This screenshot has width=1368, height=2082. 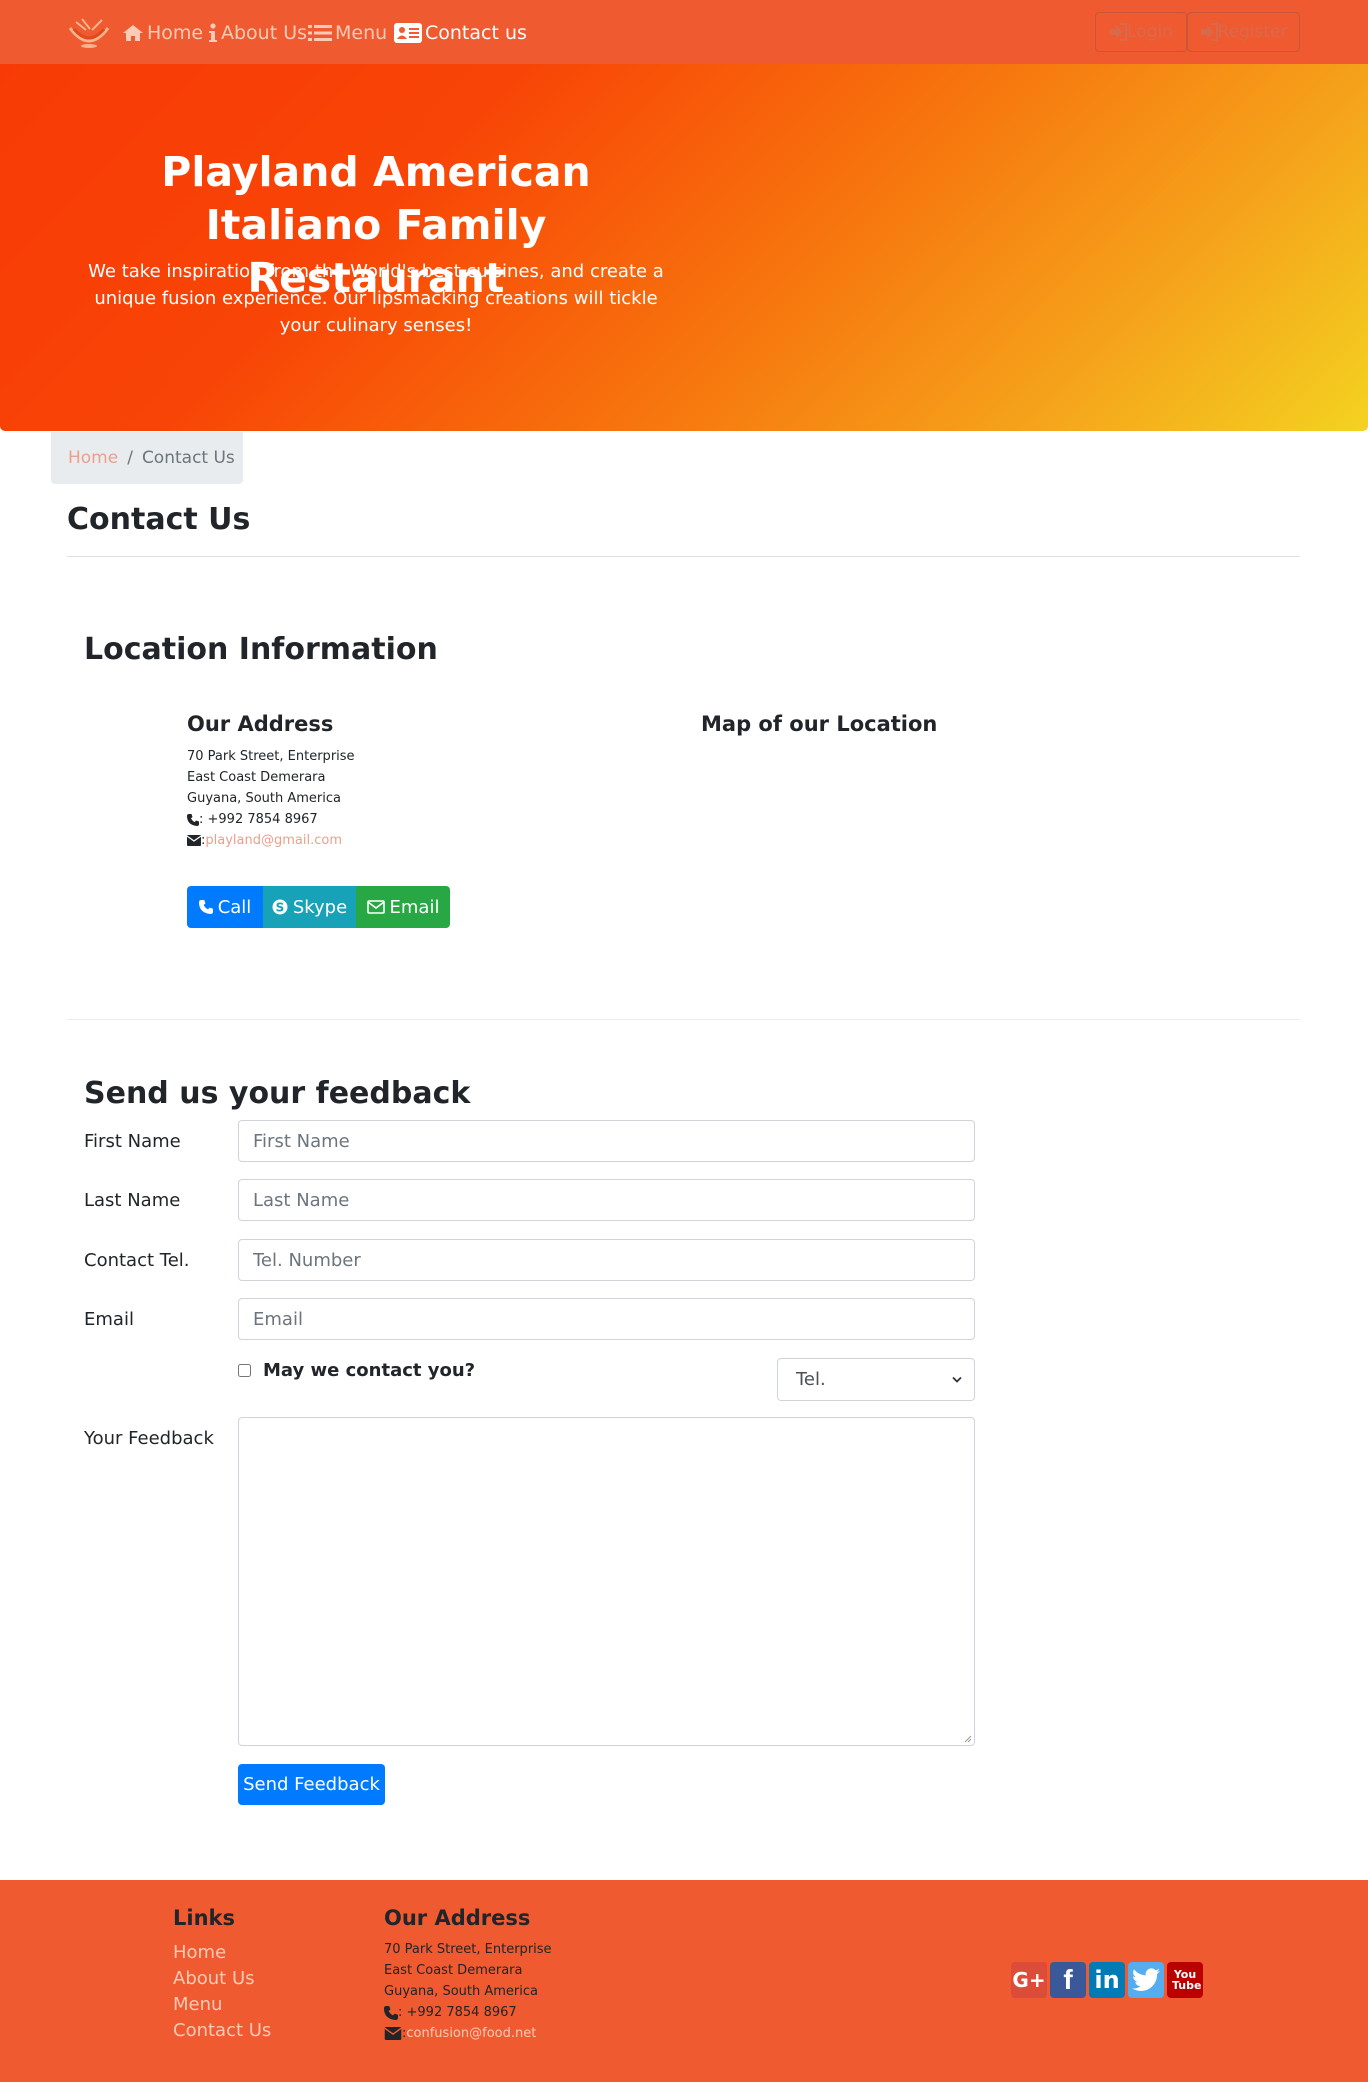 I want to click on location-heading: Location Information, so click(x=261, y=649).